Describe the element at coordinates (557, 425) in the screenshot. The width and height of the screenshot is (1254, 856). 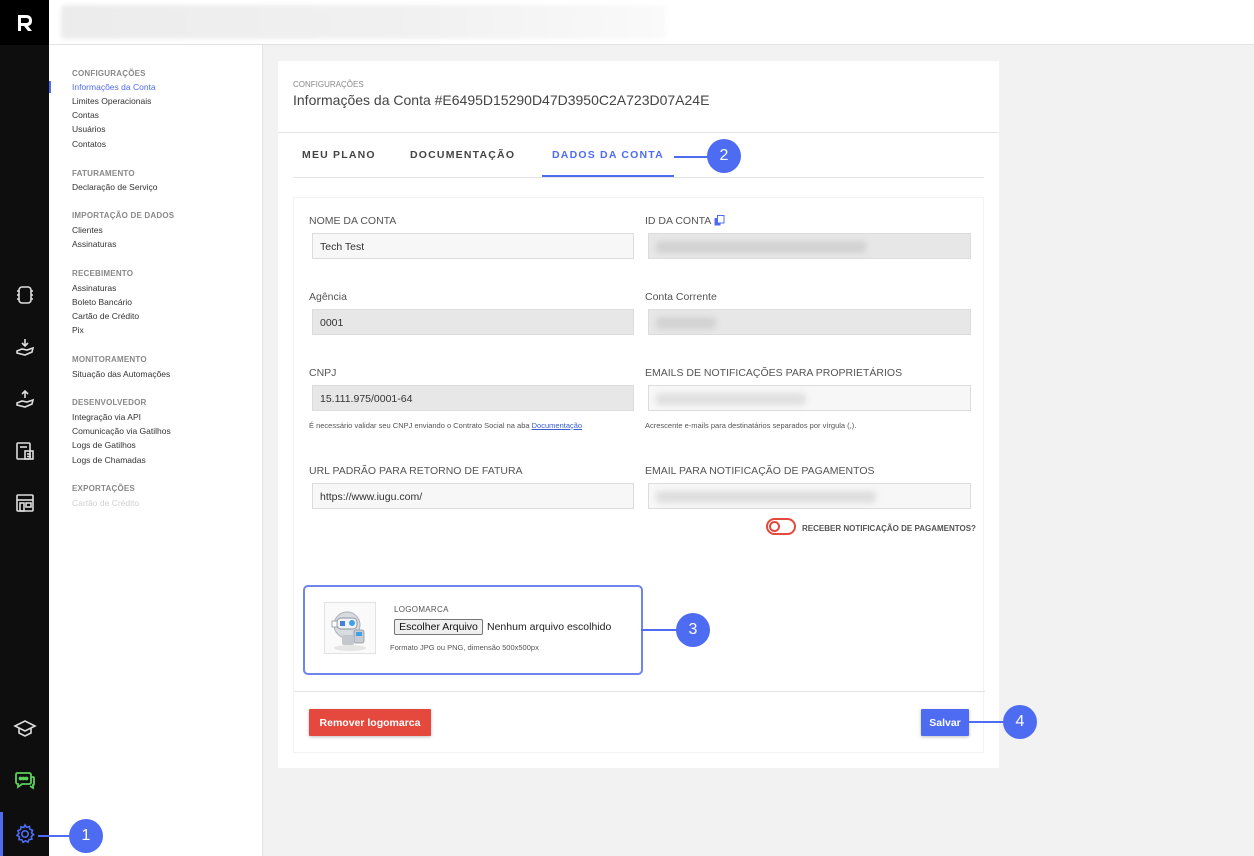
I see `documentation-link: Documentação` at that location.